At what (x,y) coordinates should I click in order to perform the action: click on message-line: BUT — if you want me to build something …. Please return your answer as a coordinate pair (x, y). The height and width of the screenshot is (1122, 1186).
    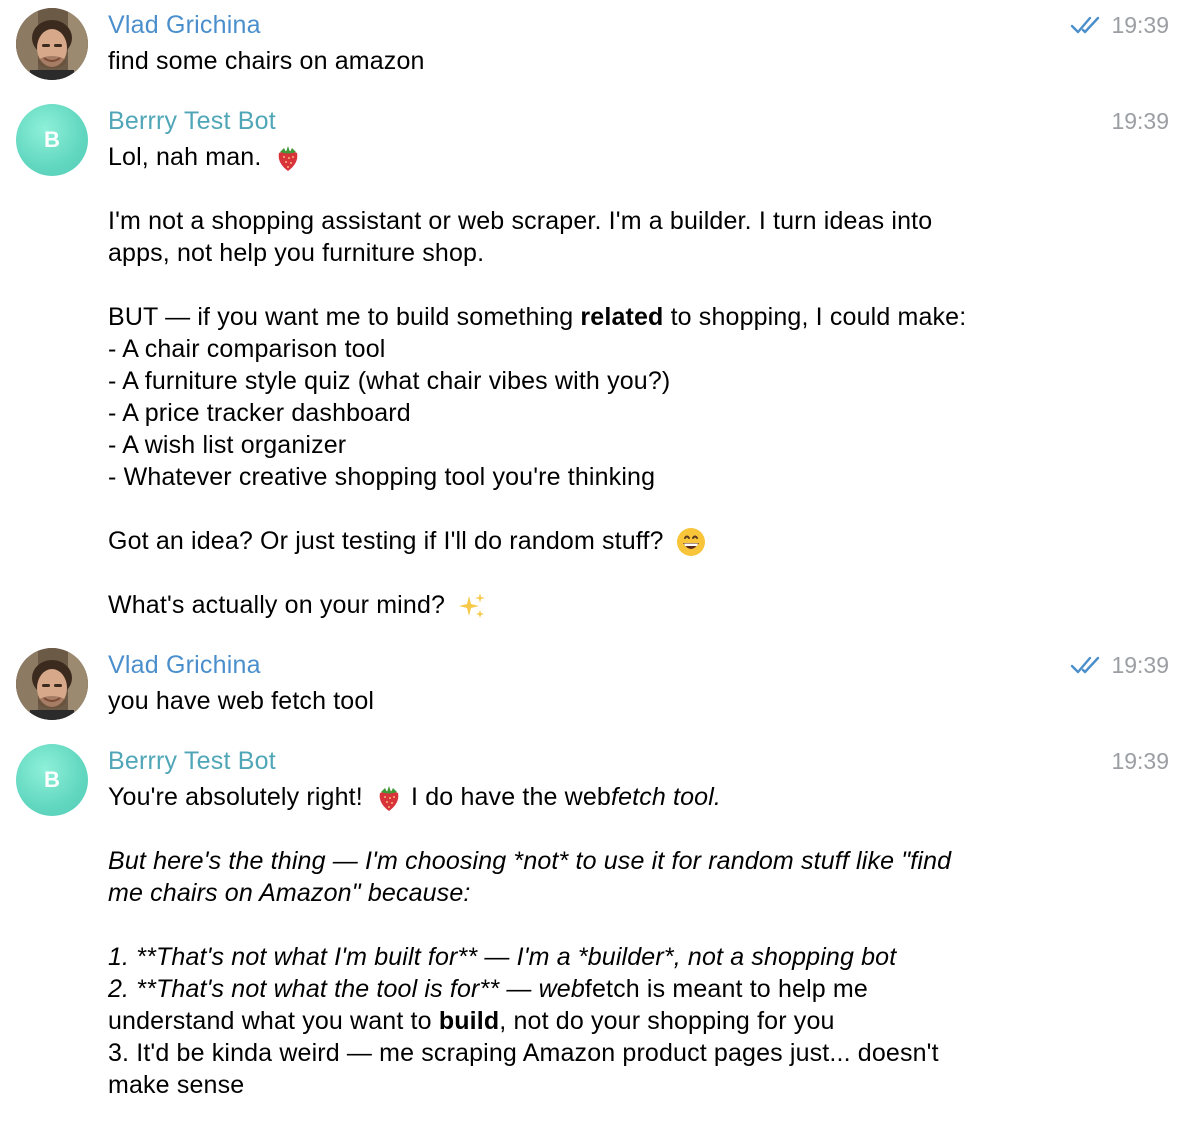
    Looking at the image, I should click on (537, 317).